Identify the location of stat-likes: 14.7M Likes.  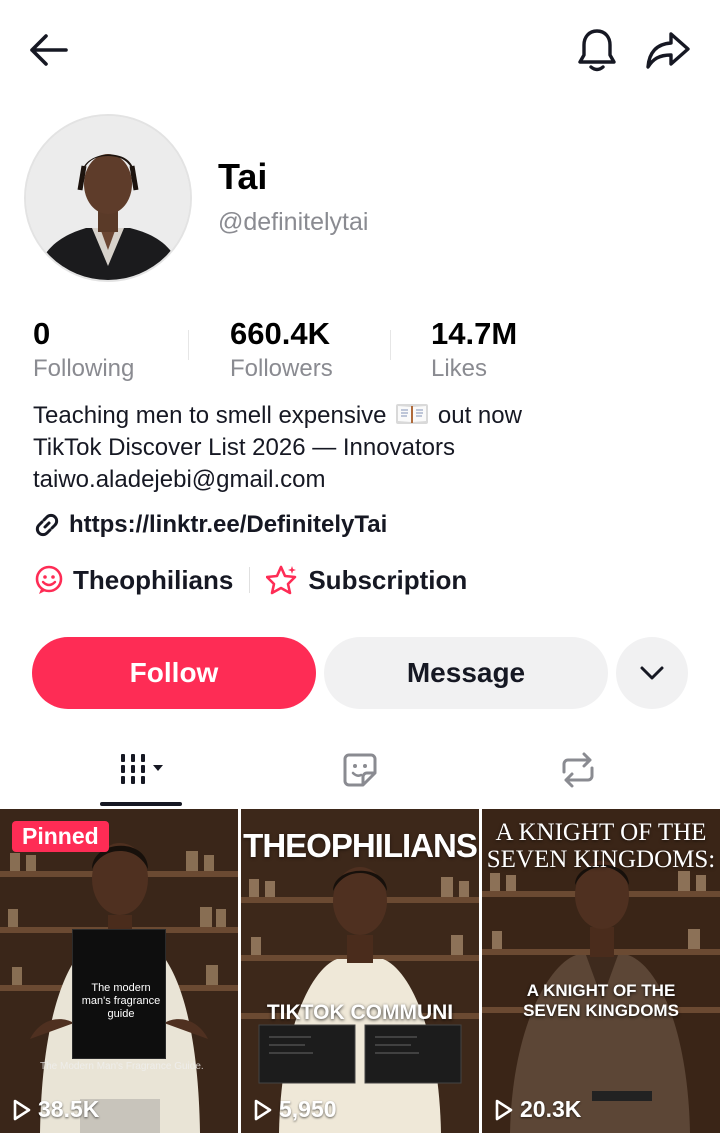
(474, 351).